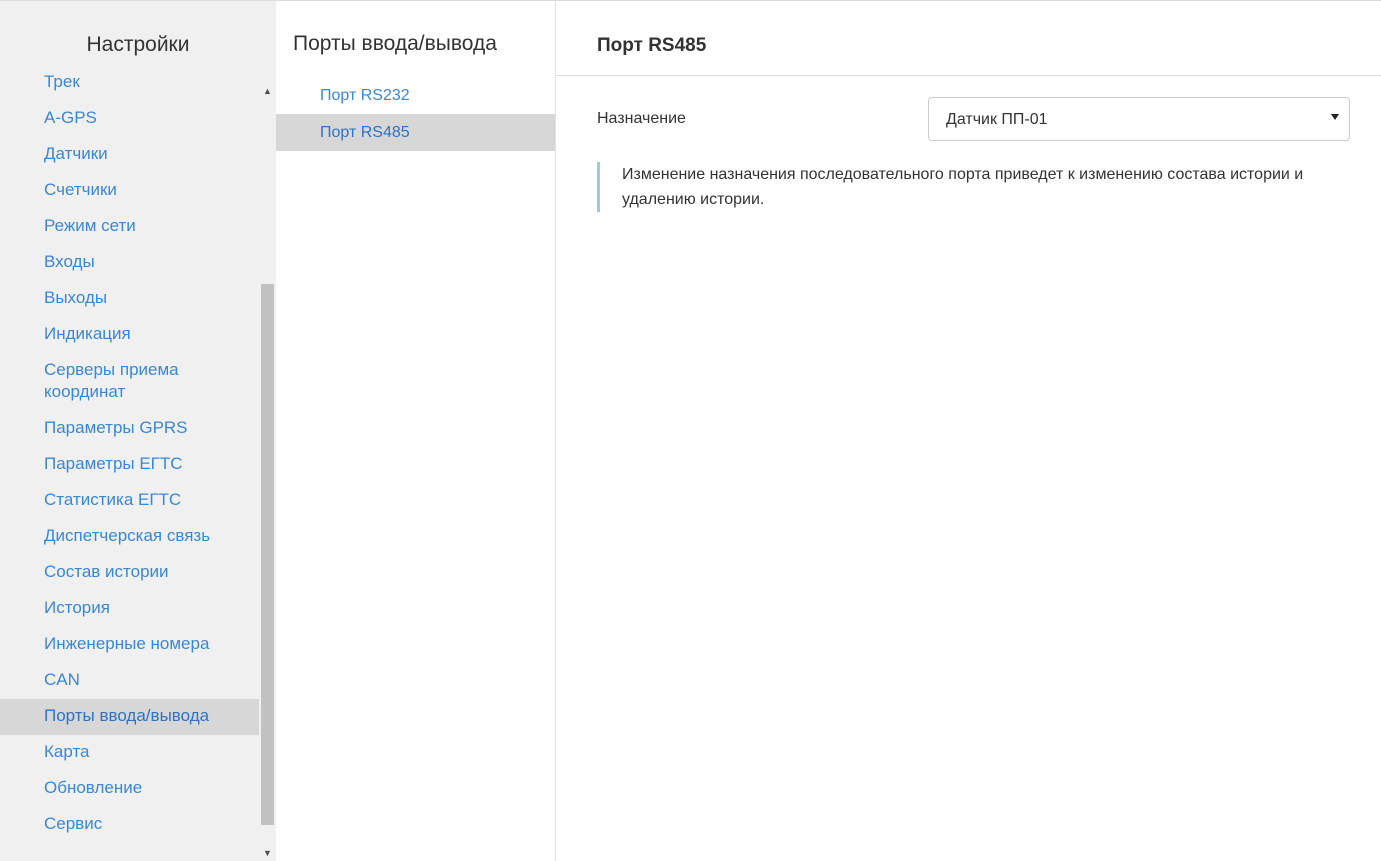  I want to click on sidebar-item-io-ports: Порты ввода/вывода, so click(129, 717).